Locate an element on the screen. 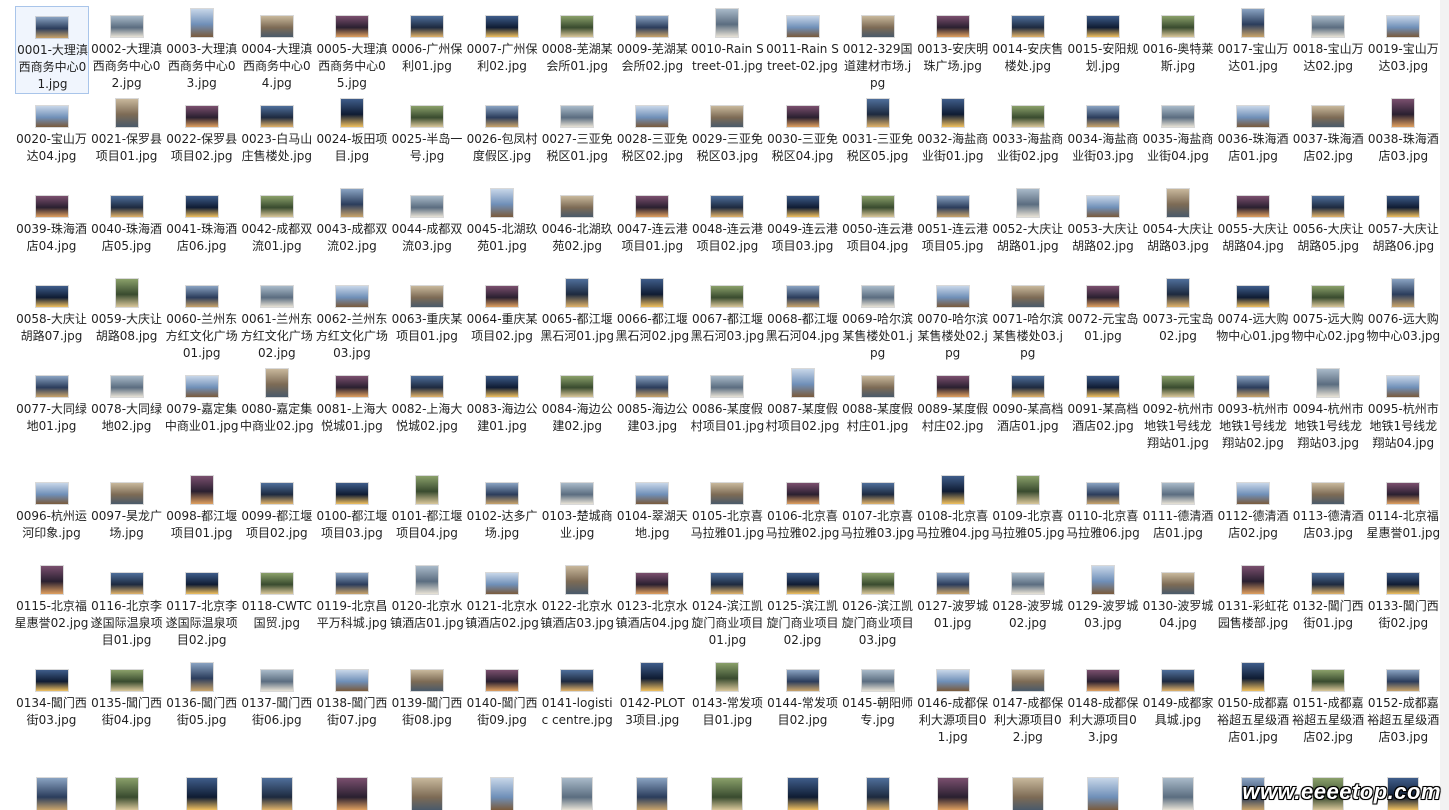 The image size is (1449, 810). file-item: 0006-广州保利01.jpg is located at coordinates (427, 46).